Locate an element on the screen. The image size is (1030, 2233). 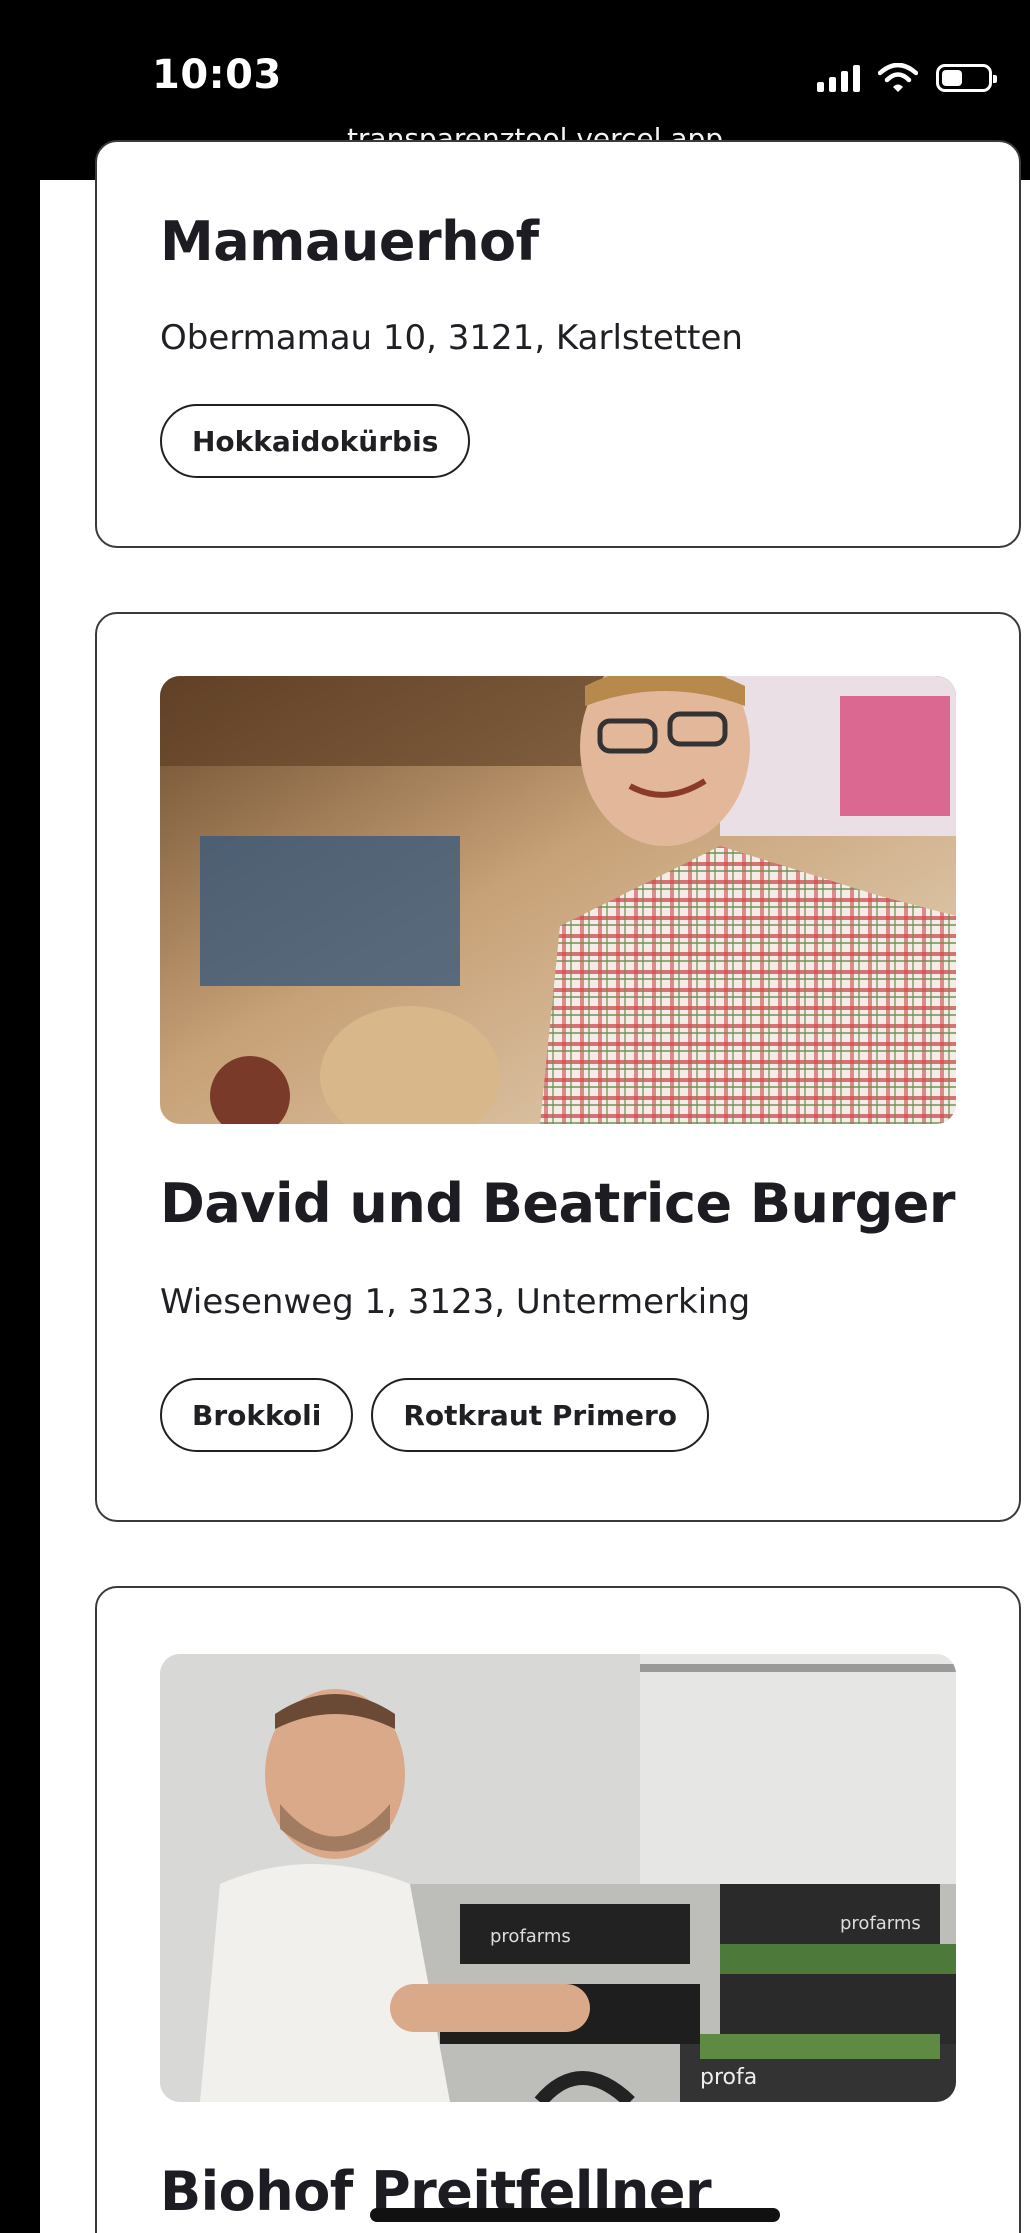
box-label: profa is located at coordinates (728, 2077).